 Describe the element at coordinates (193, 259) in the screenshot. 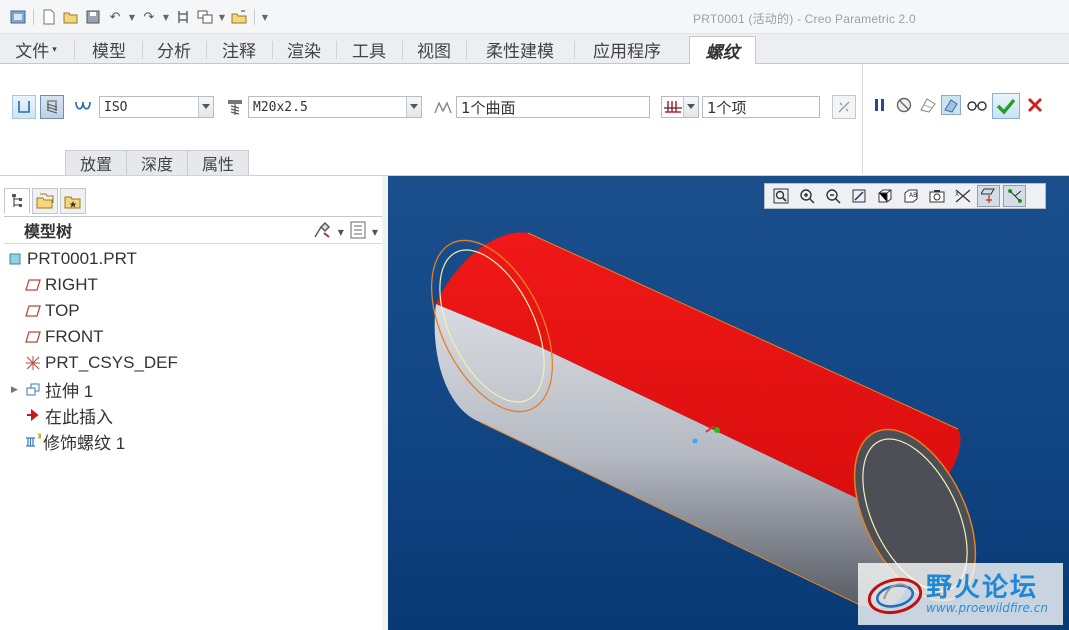

I see `tree-item-part: PRT0001.PRT` at that location.